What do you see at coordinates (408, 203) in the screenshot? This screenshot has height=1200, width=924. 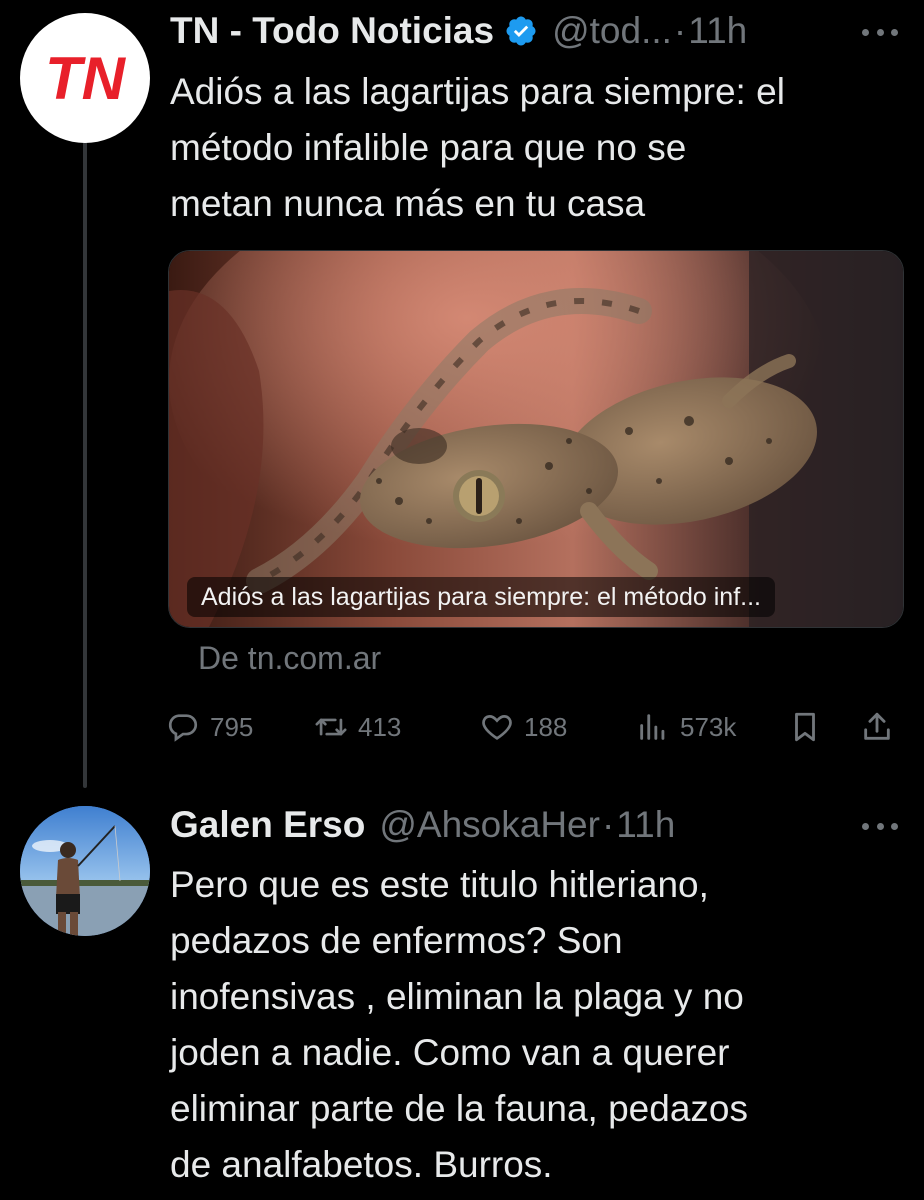 I see `tweet-text-line: metan nunca más en tu casa` at bounding box center [408, 203].